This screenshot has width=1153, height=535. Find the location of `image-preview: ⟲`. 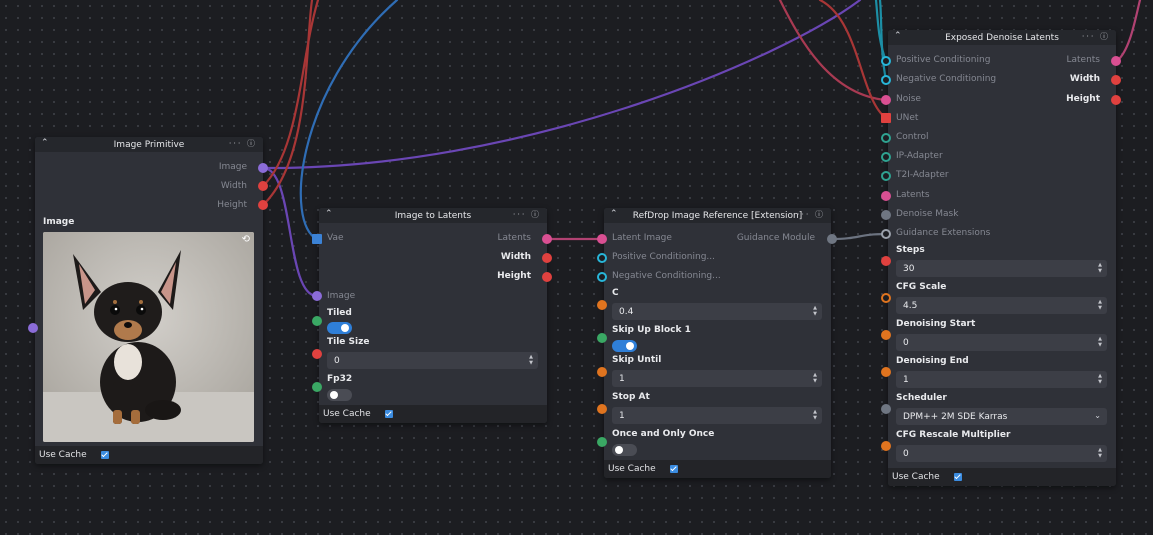

image-preview: ⟲ is located at coordinates (148, 337).